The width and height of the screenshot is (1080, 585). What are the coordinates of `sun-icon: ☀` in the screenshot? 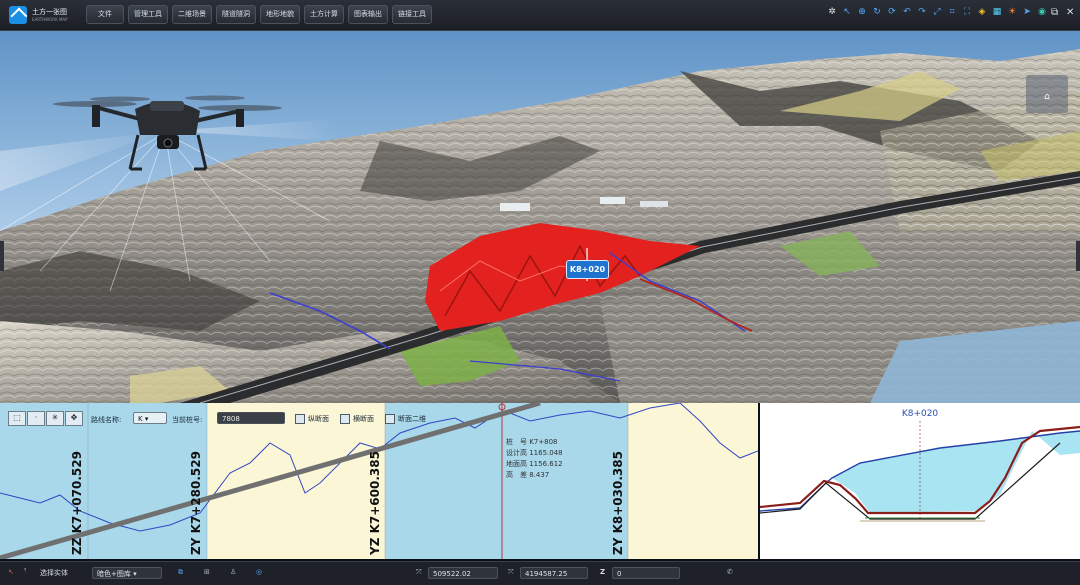 It's located at (1012, 12).